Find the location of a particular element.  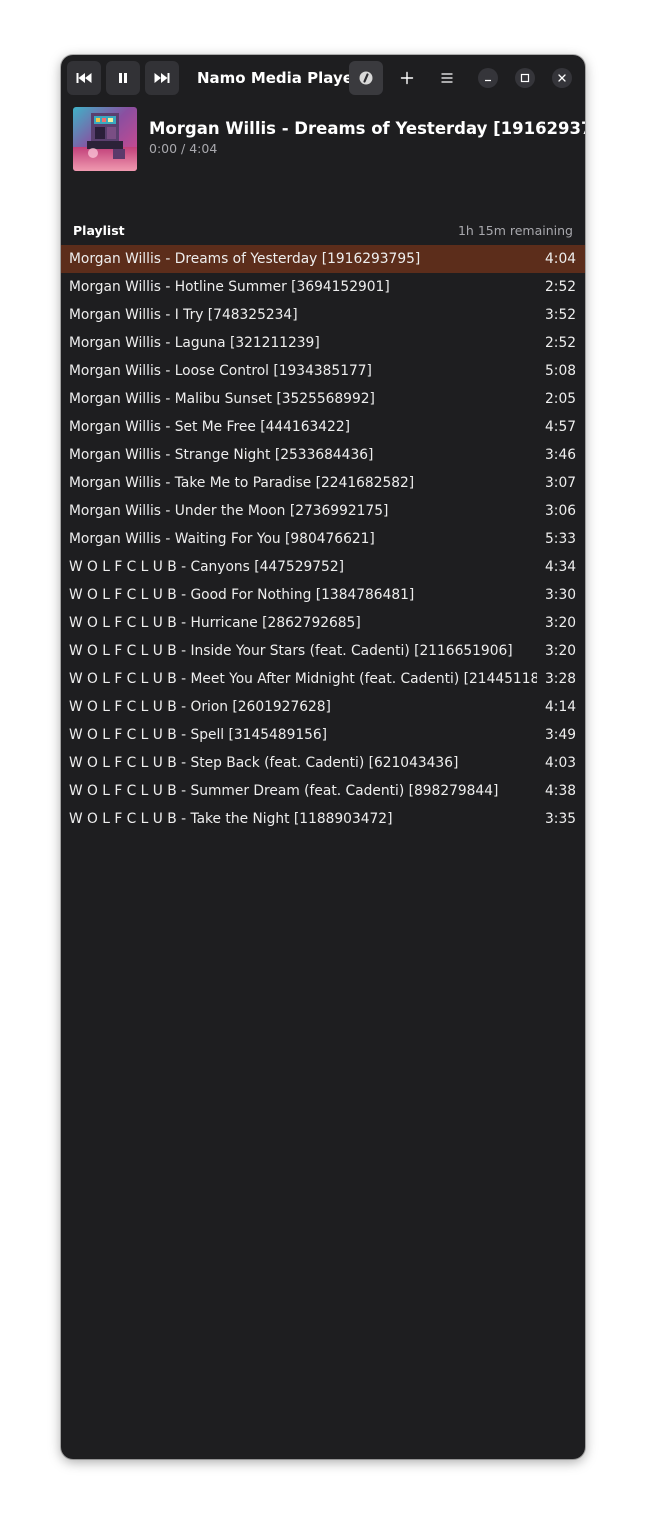

playlist-remaining-time: 1h 15m remaining is located at coordinates (515, 230).